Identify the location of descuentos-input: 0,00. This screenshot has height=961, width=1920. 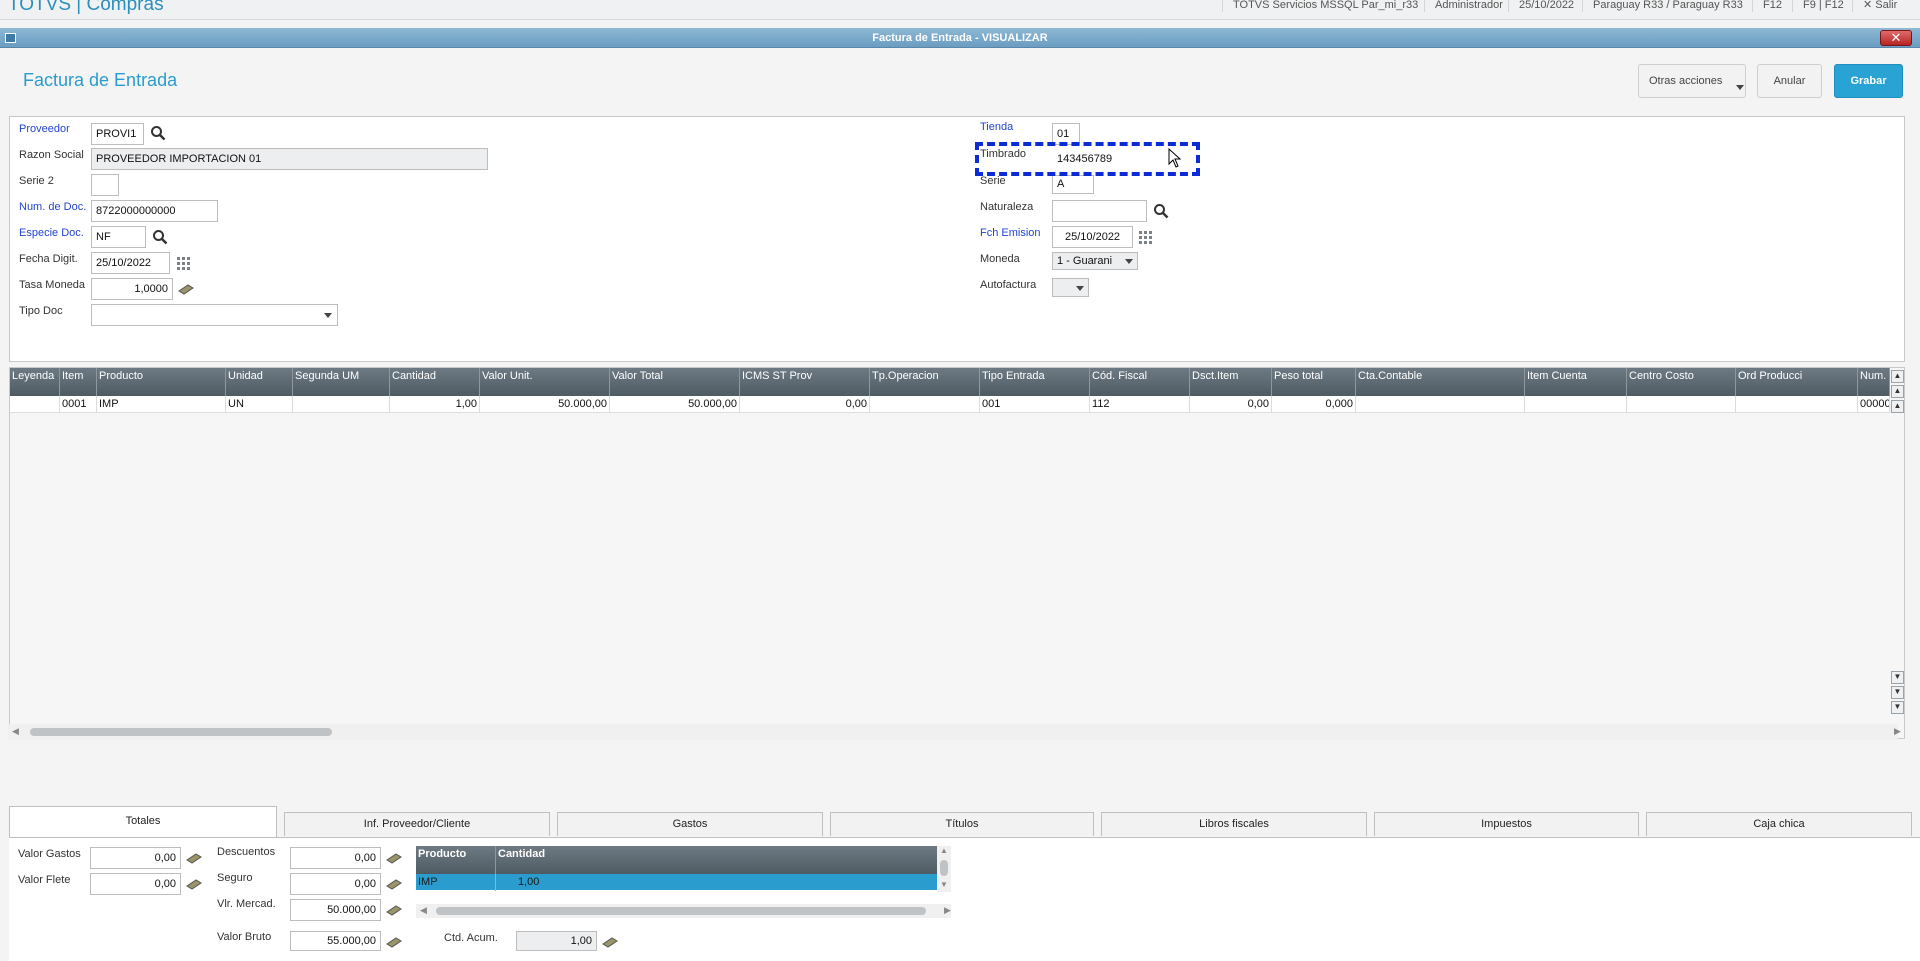
(335, 858).